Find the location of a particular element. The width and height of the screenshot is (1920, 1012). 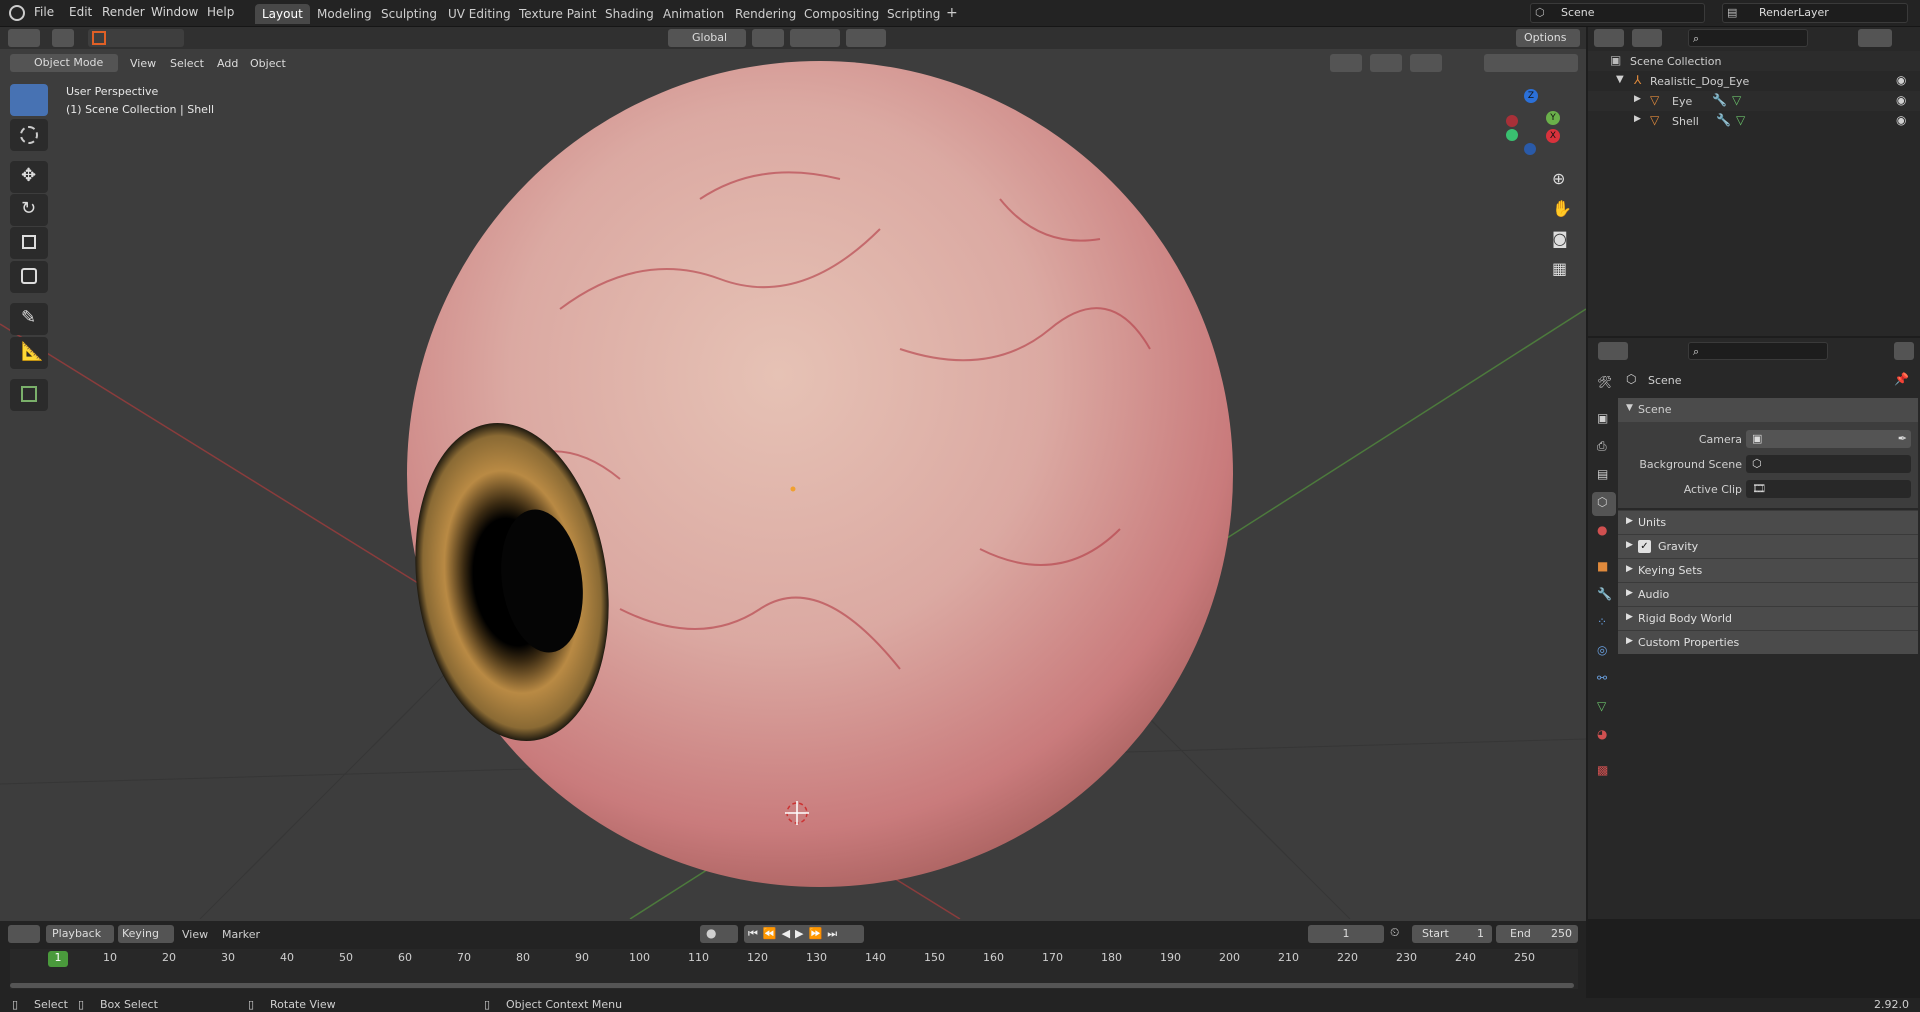

subpanel-units: ▶ Units is located at coordinates (1768, 522).